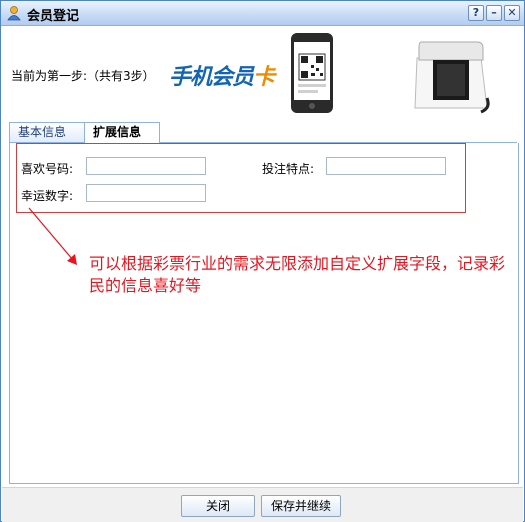 The width and height of the screenshot is (525, 522). What do you see at coordinates (386, 166) in the screenshot?
I see `betting-feature-input` at bounding box center [386, 166].